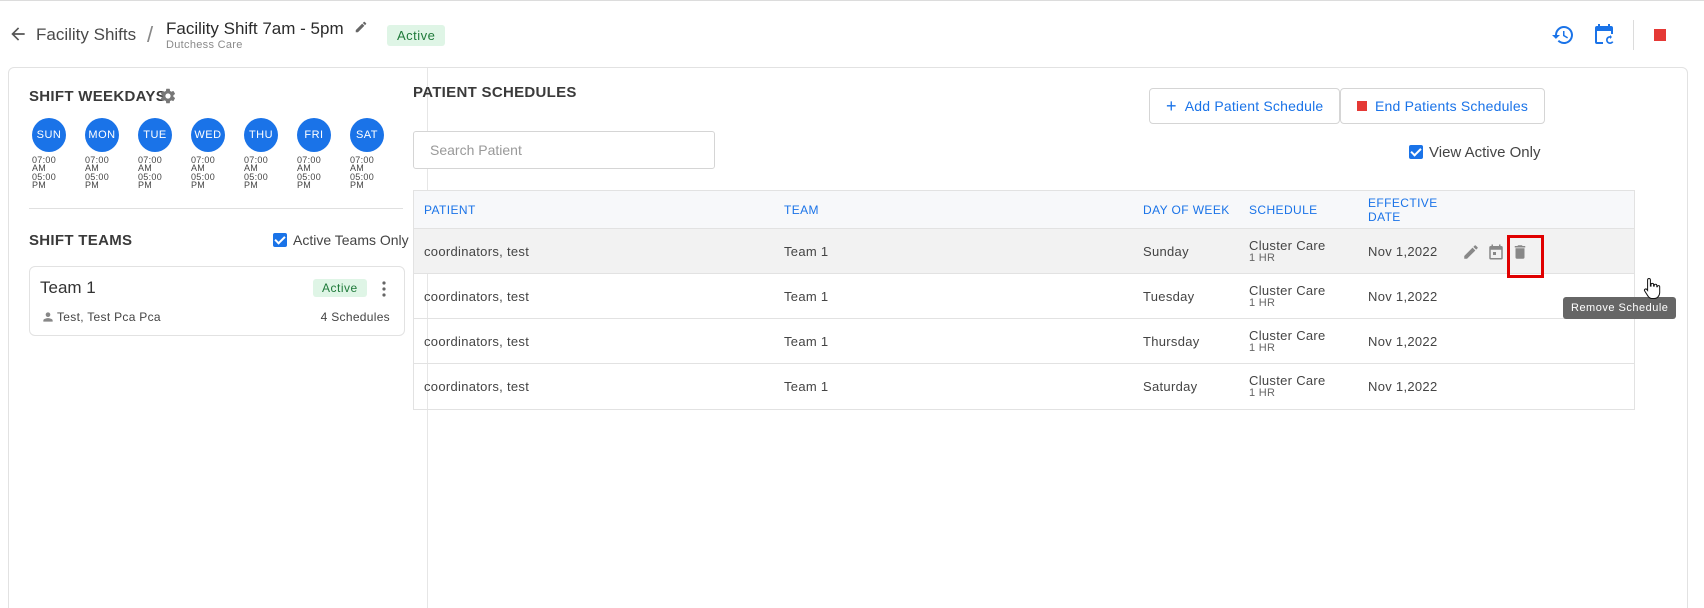 The width and height of the screenshot is (1704, 608). I want to click on top-border, so click(852, 0).